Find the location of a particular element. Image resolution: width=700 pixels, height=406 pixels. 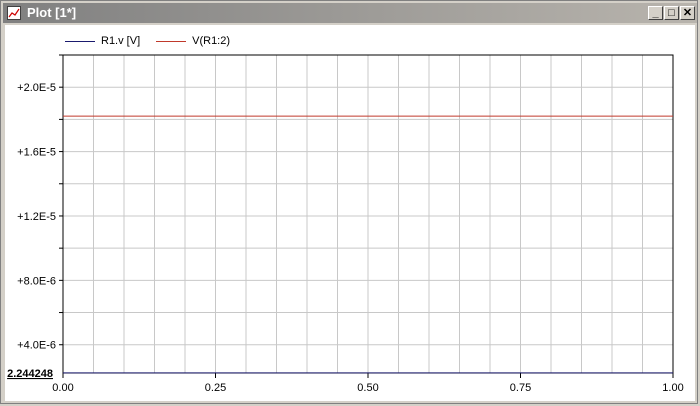

x-tick-label: 0.75 is located at coordinates (520, 388).